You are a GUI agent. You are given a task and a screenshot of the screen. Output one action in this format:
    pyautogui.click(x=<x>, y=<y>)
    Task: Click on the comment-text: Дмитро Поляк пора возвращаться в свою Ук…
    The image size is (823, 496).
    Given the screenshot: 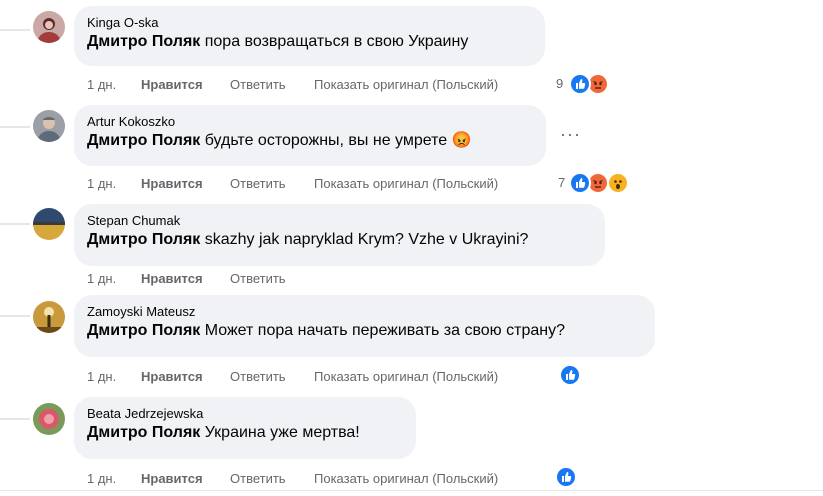 What is the action you would take?
    pyautogui.click(x=309, y=42)
    